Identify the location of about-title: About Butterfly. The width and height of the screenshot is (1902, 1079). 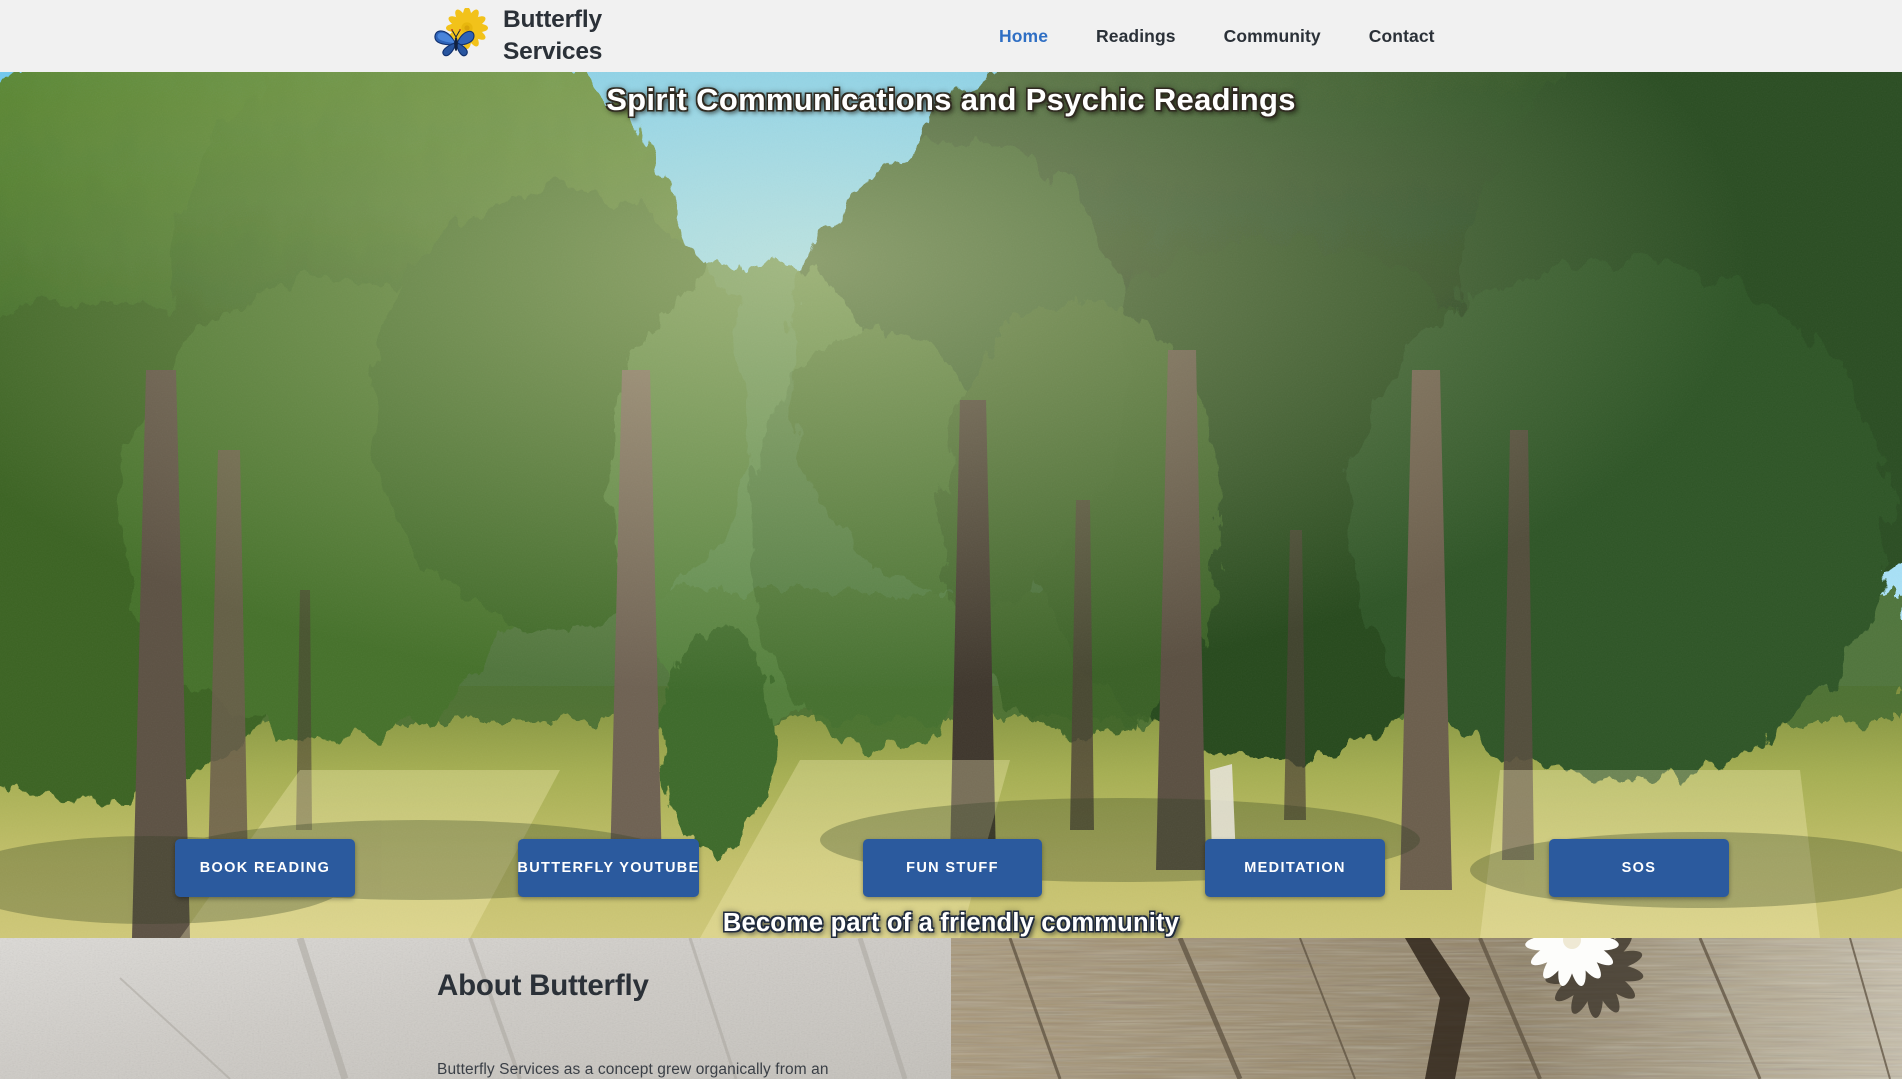
(543, 985).